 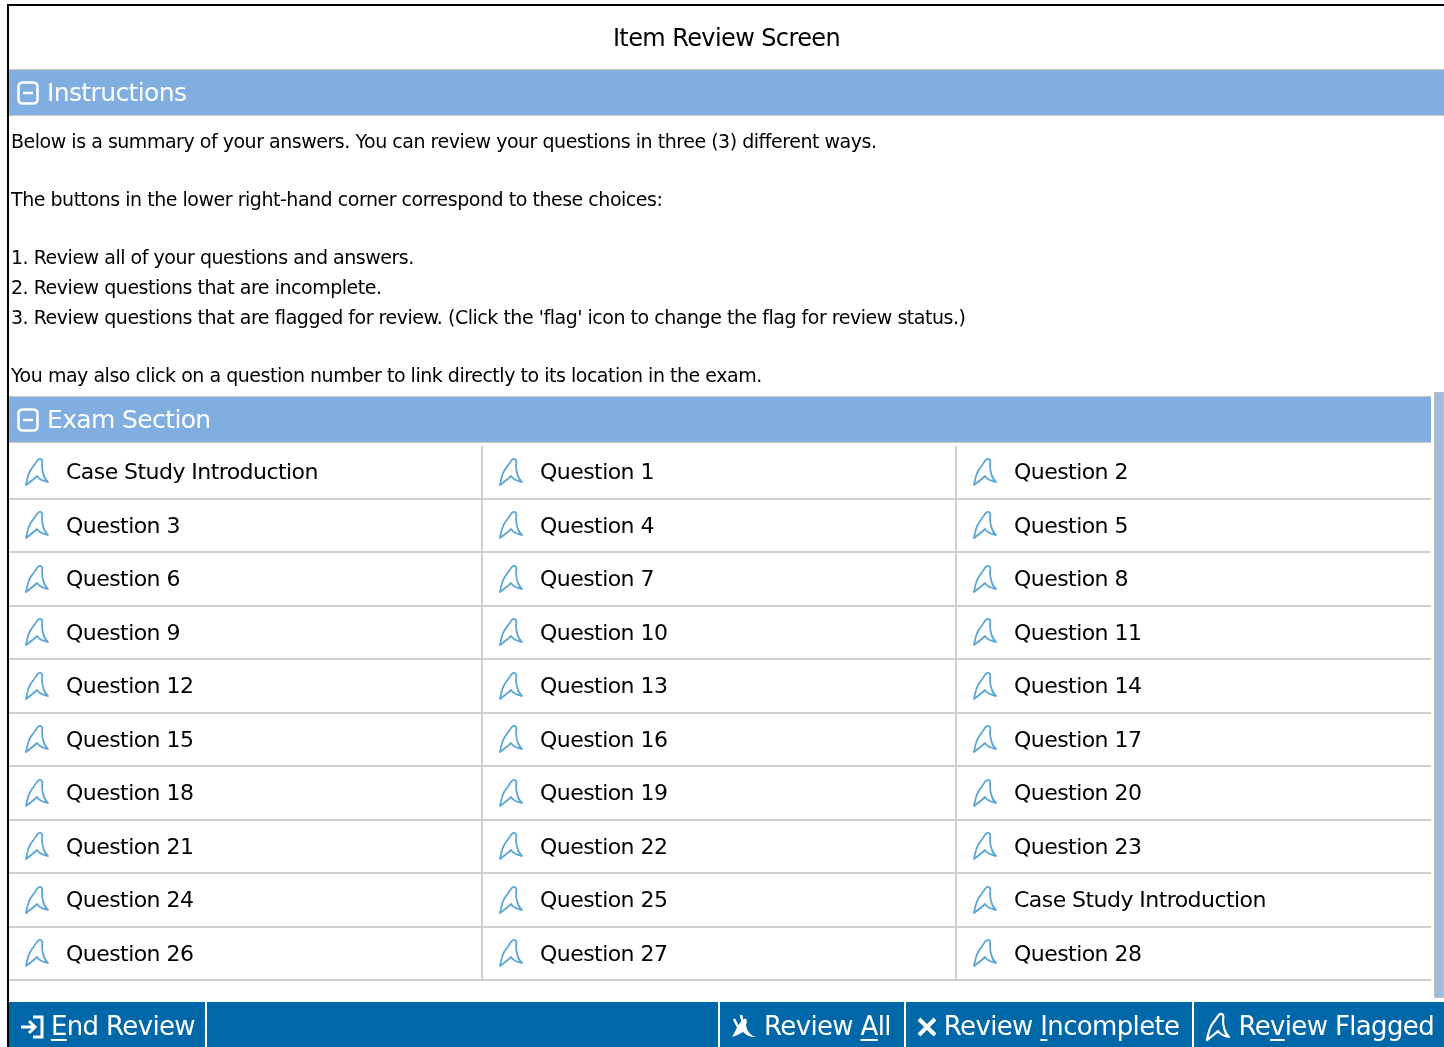 I want to click on exit-icon, so click(x=32, y=1026).